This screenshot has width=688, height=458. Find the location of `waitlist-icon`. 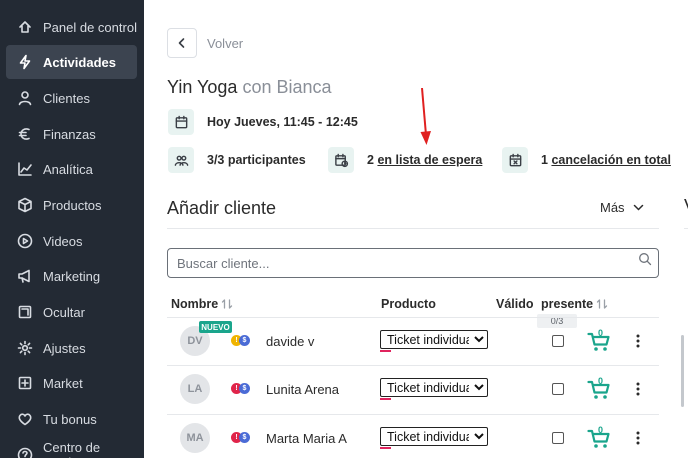

waitlist-icon is located at coordinates (341, 160).